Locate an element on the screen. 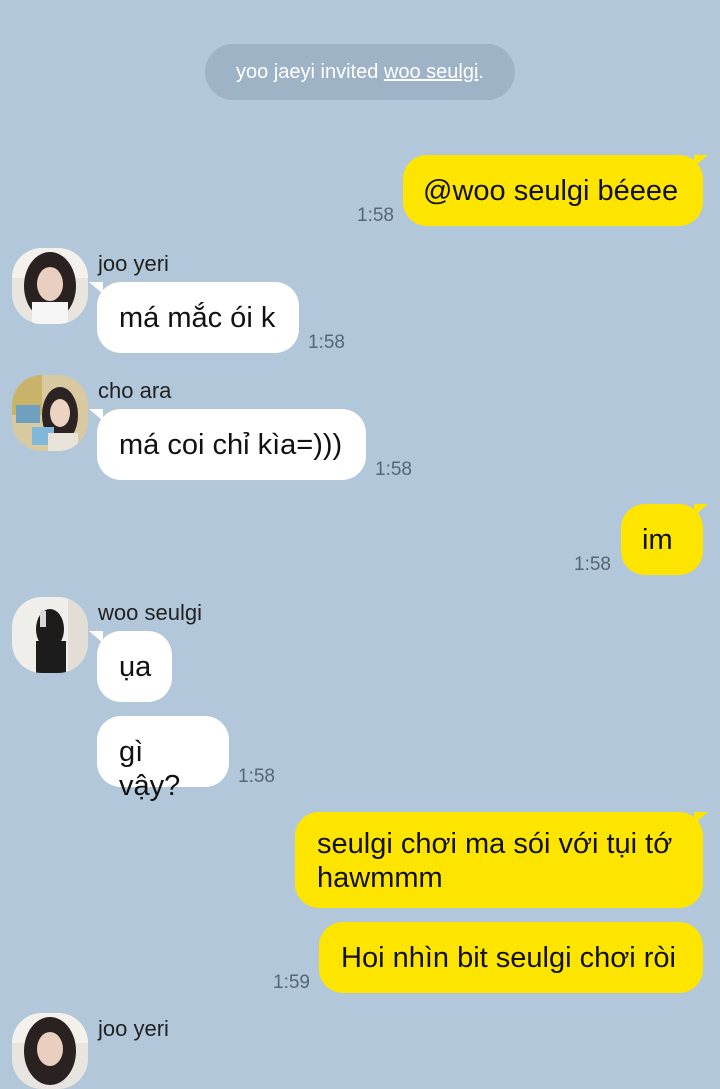 This screenshot has width=720, height=1089. incoming-message-bubble: ụa is located at coordinates (134, 666).